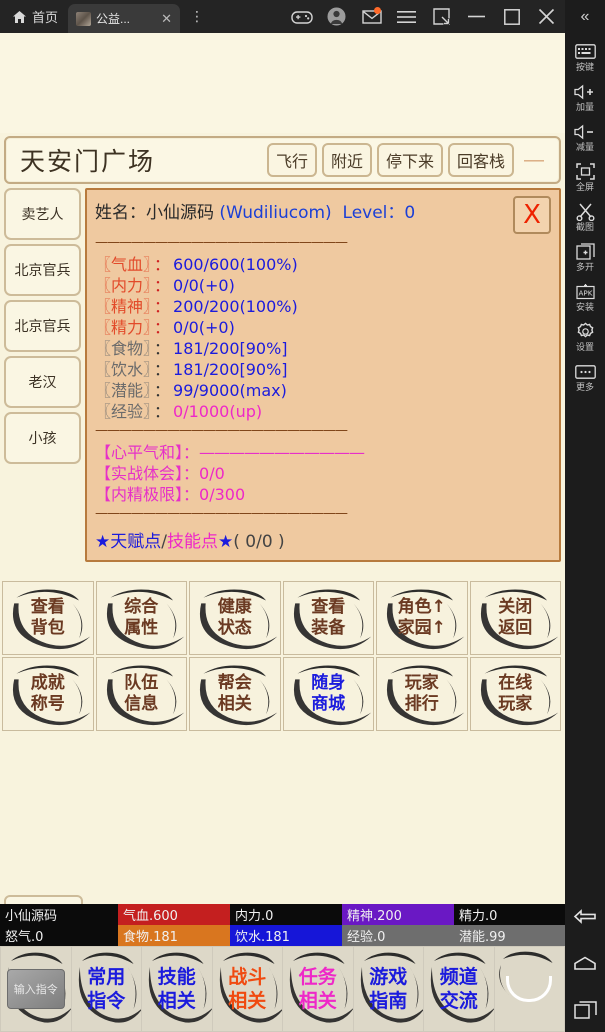 This screenshot has width=605, height=1032. I want to click on command-common: 常用 指令, so click(106, 989).